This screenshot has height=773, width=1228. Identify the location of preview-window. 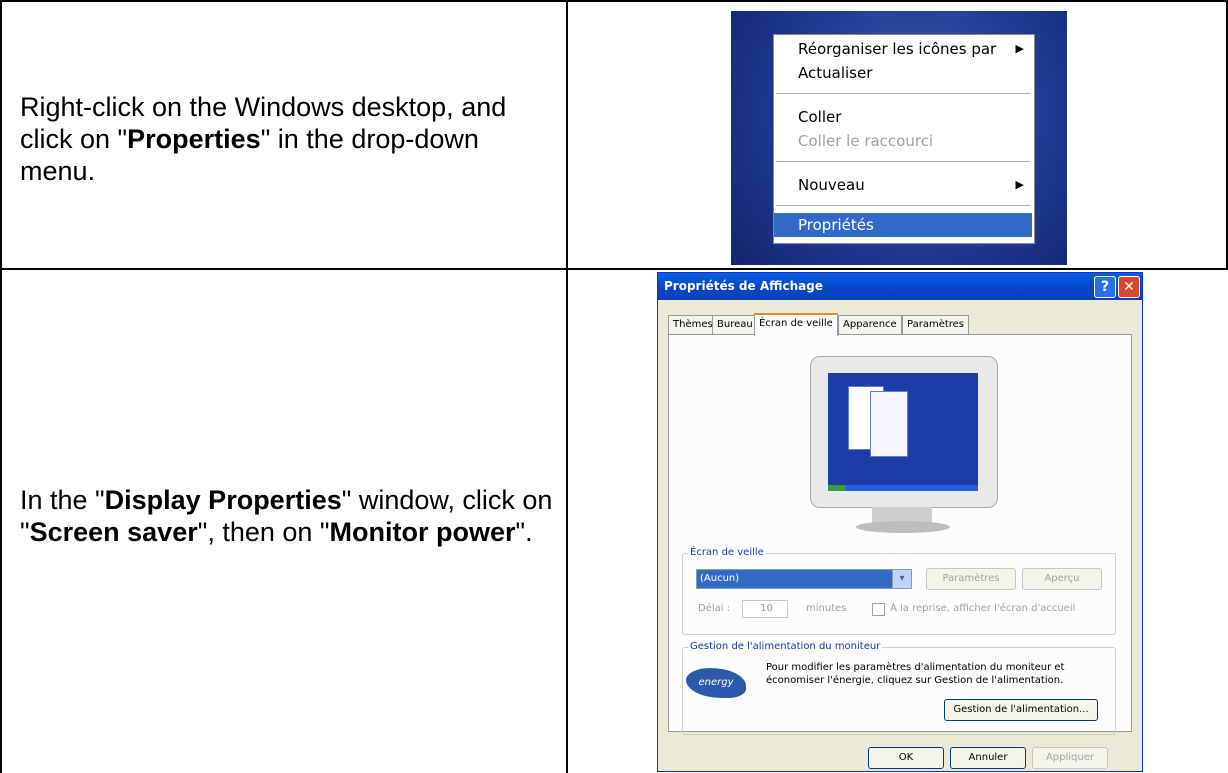
(889, 424).